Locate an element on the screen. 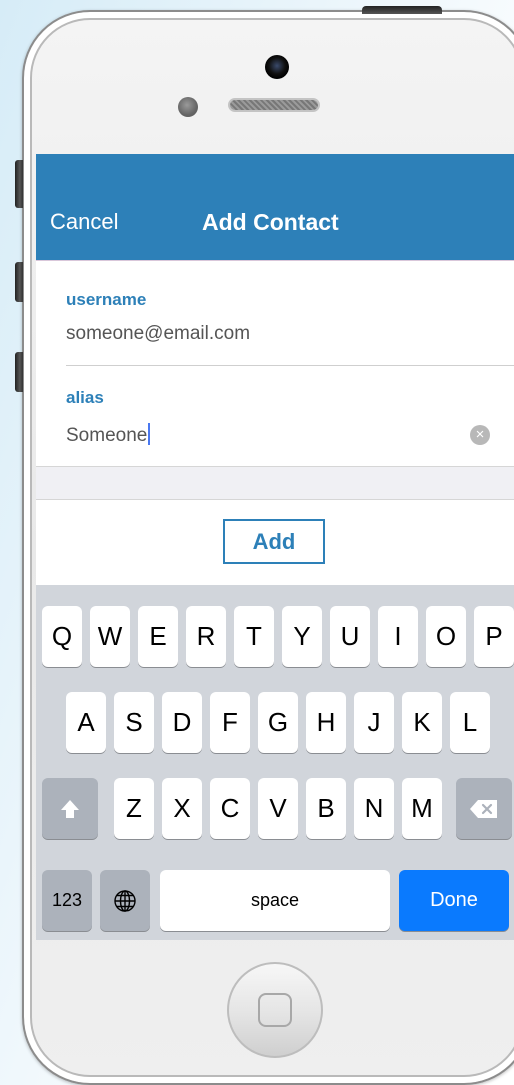  numbers-key: 123 is located at coordinates (67, 900).